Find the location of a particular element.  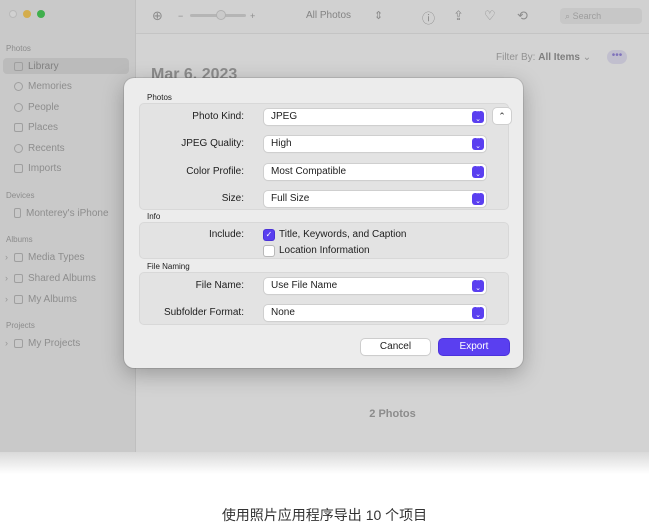

size-select: Full Size ⌃ ⌄ is located at coordinates (375, 199).